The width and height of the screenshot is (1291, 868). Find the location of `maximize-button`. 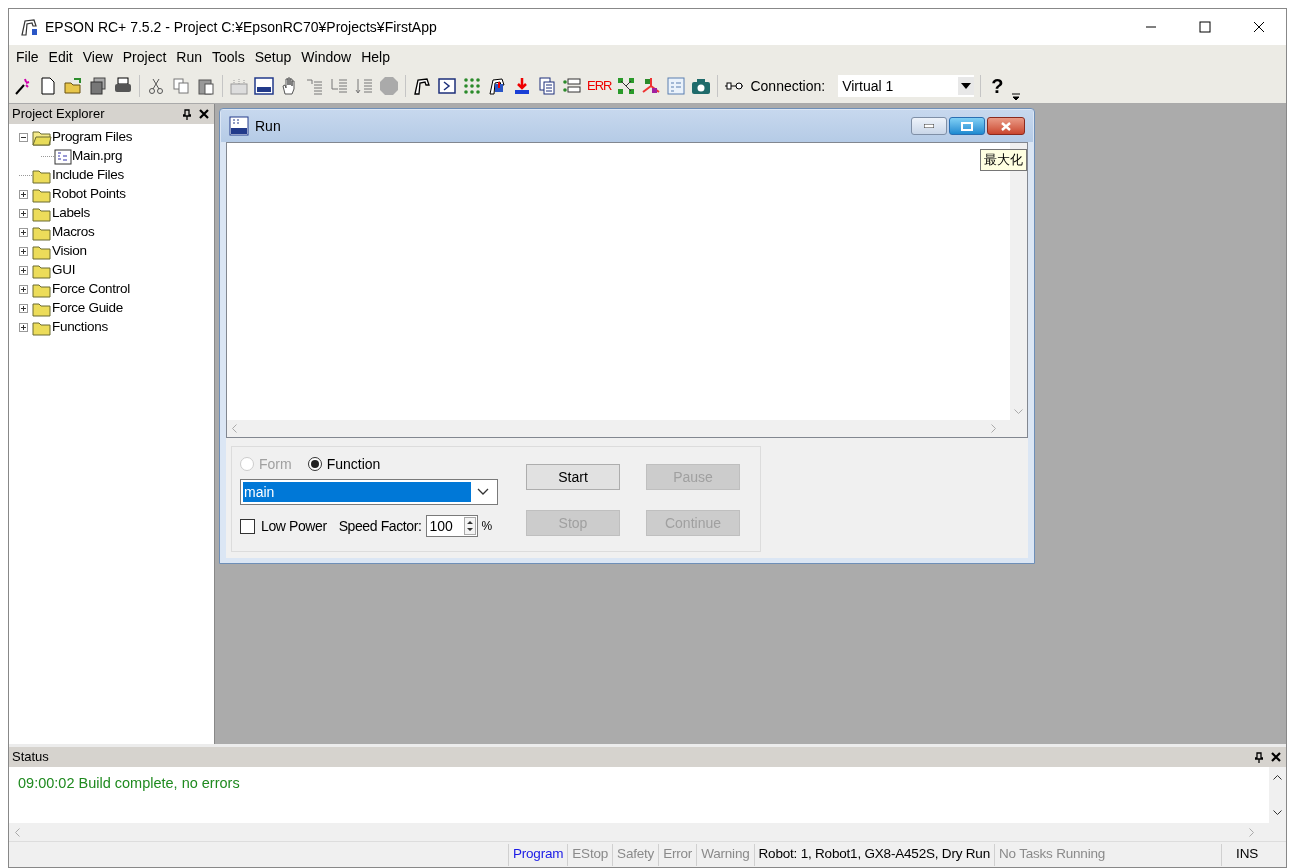

maximize-button is located at coordinates (967, 126).